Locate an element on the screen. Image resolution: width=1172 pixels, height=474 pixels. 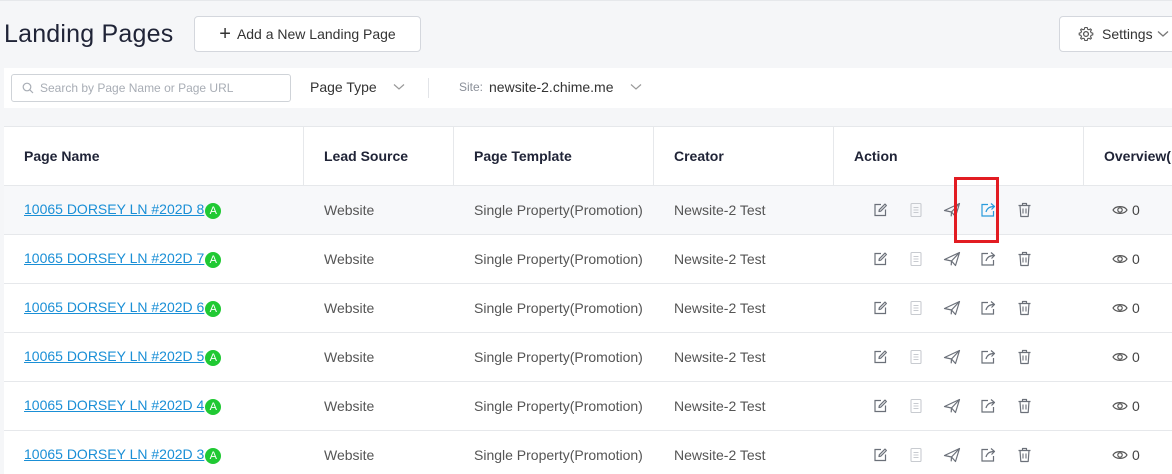
add-landing-page-button: + Add a New Landing Page is located at coordinates (307, 34).